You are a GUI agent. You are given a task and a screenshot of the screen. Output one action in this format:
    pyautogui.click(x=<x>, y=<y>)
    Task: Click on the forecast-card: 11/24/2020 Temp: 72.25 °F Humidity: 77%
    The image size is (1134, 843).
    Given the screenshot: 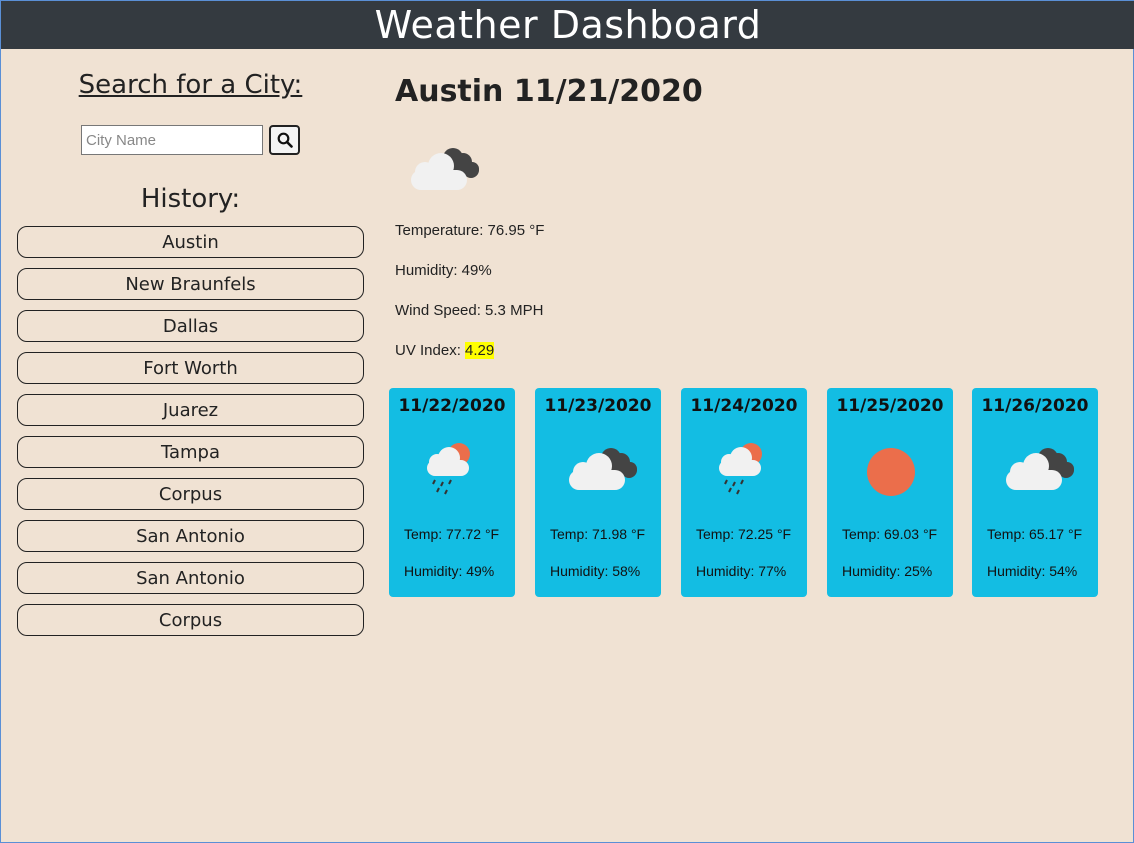 What is the action you would take?
    pyautogui.click(x=744, y=492)
    